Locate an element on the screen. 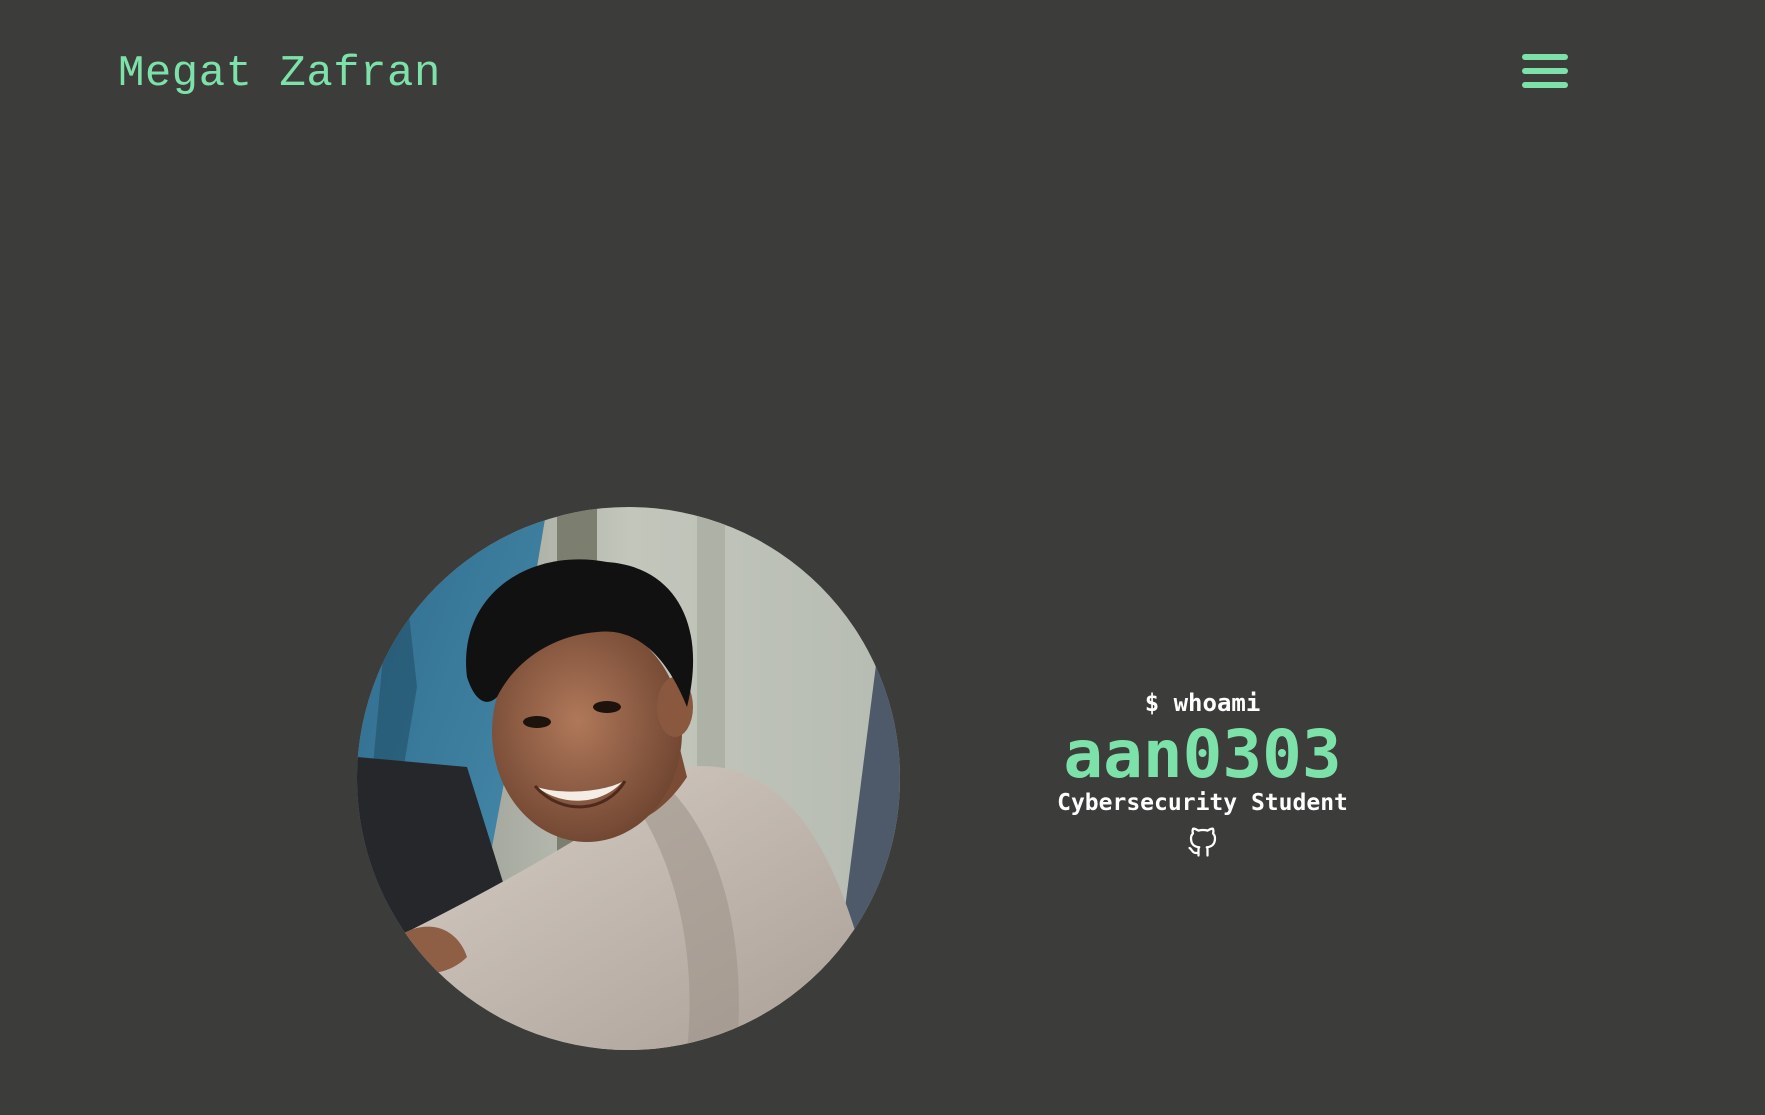  site-title: Megat Zafran is located at coordinates (279, 74).